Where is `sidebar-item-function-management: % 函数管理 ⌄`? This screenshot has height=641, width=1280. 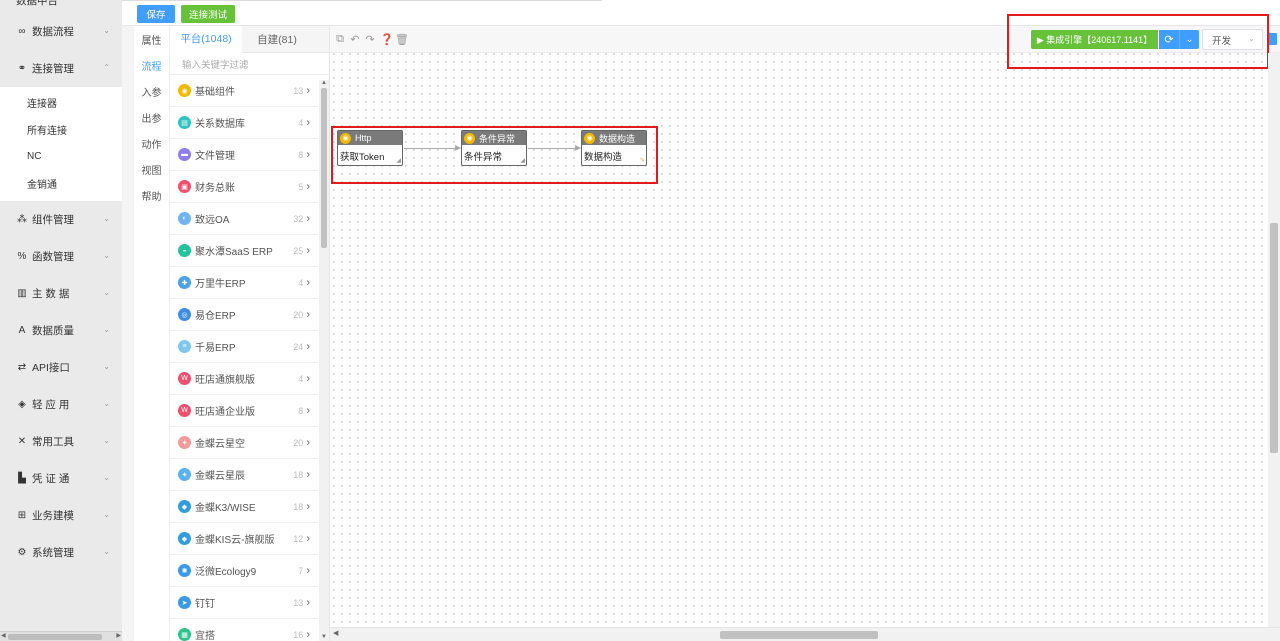
sidebar-item-function-management: % 函数管理 ⌄ is located at coordinates (61, 256).